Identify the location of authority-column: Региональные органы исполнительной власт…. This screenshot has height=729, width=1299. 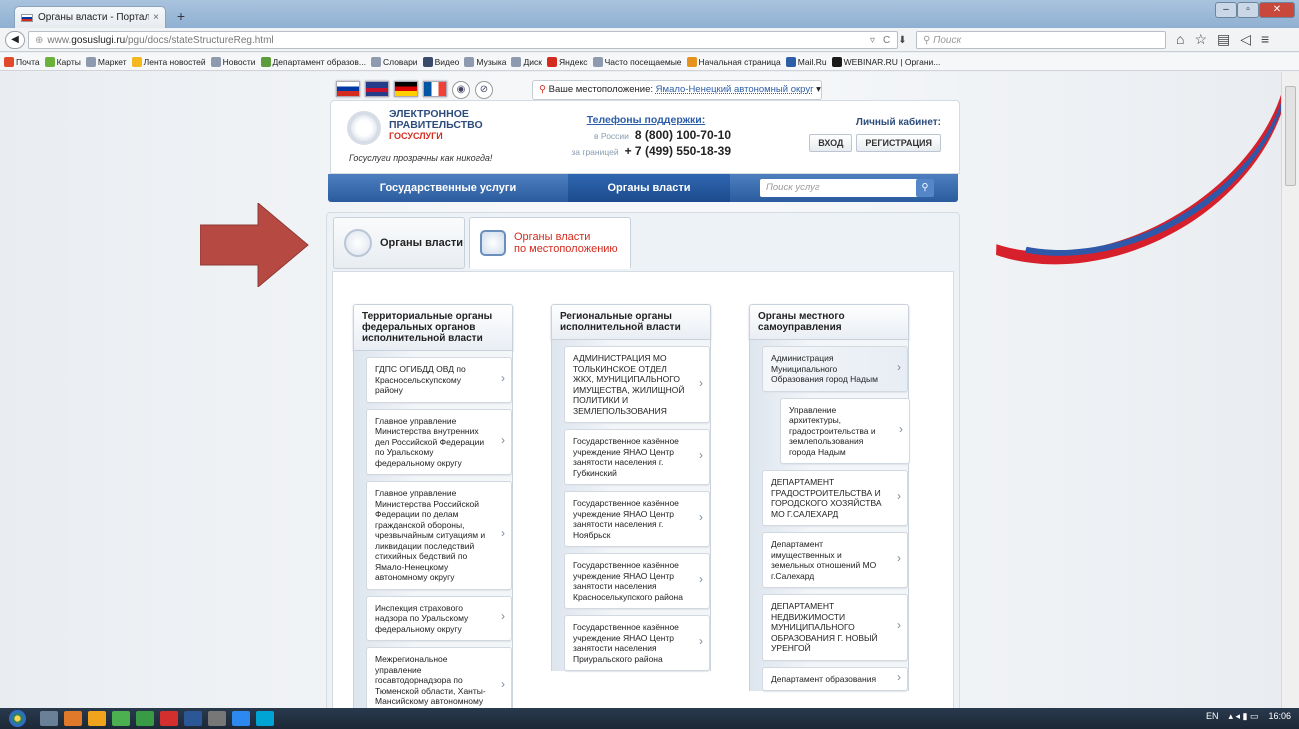
(631, 490).